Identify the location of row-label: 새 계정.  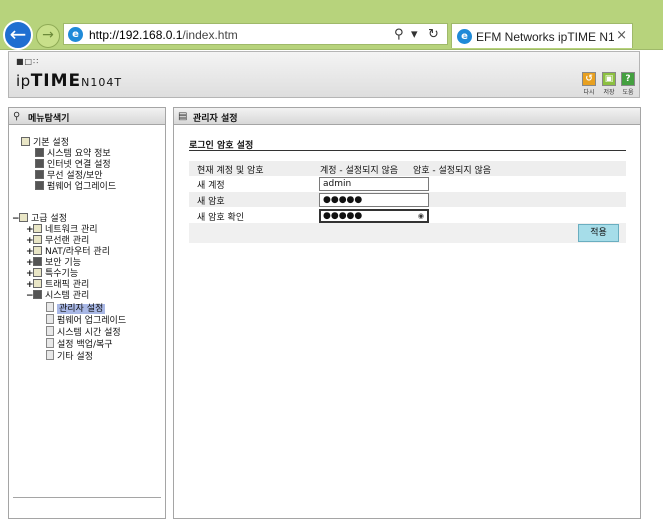
(211, 186).